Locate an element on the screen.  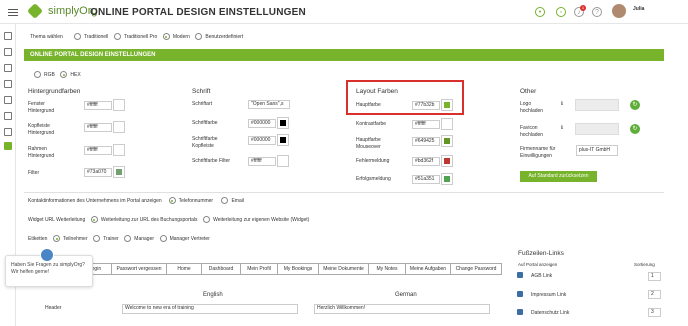
font-filter-color-color is located at coordinates (283, 161).